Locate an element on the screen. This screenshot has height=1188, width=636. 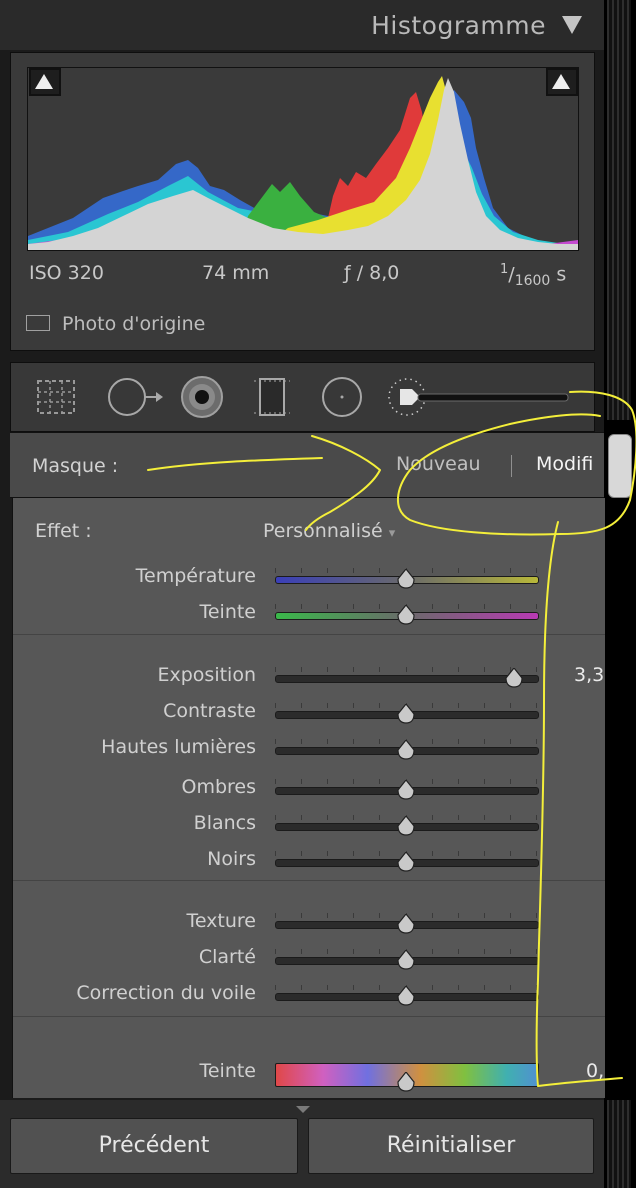
slider-label: Correction du voile is located at coordinates (166, 993).